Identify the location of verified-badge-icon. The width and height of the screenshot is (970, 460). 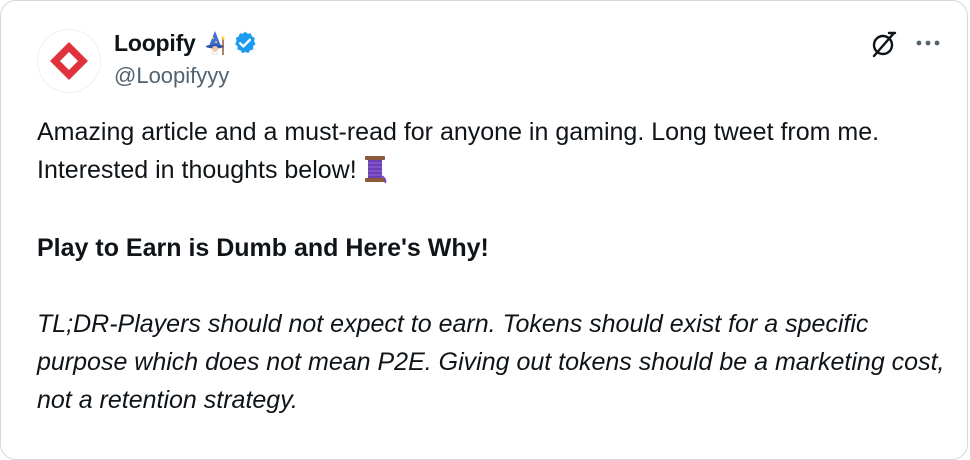
(245, 42).